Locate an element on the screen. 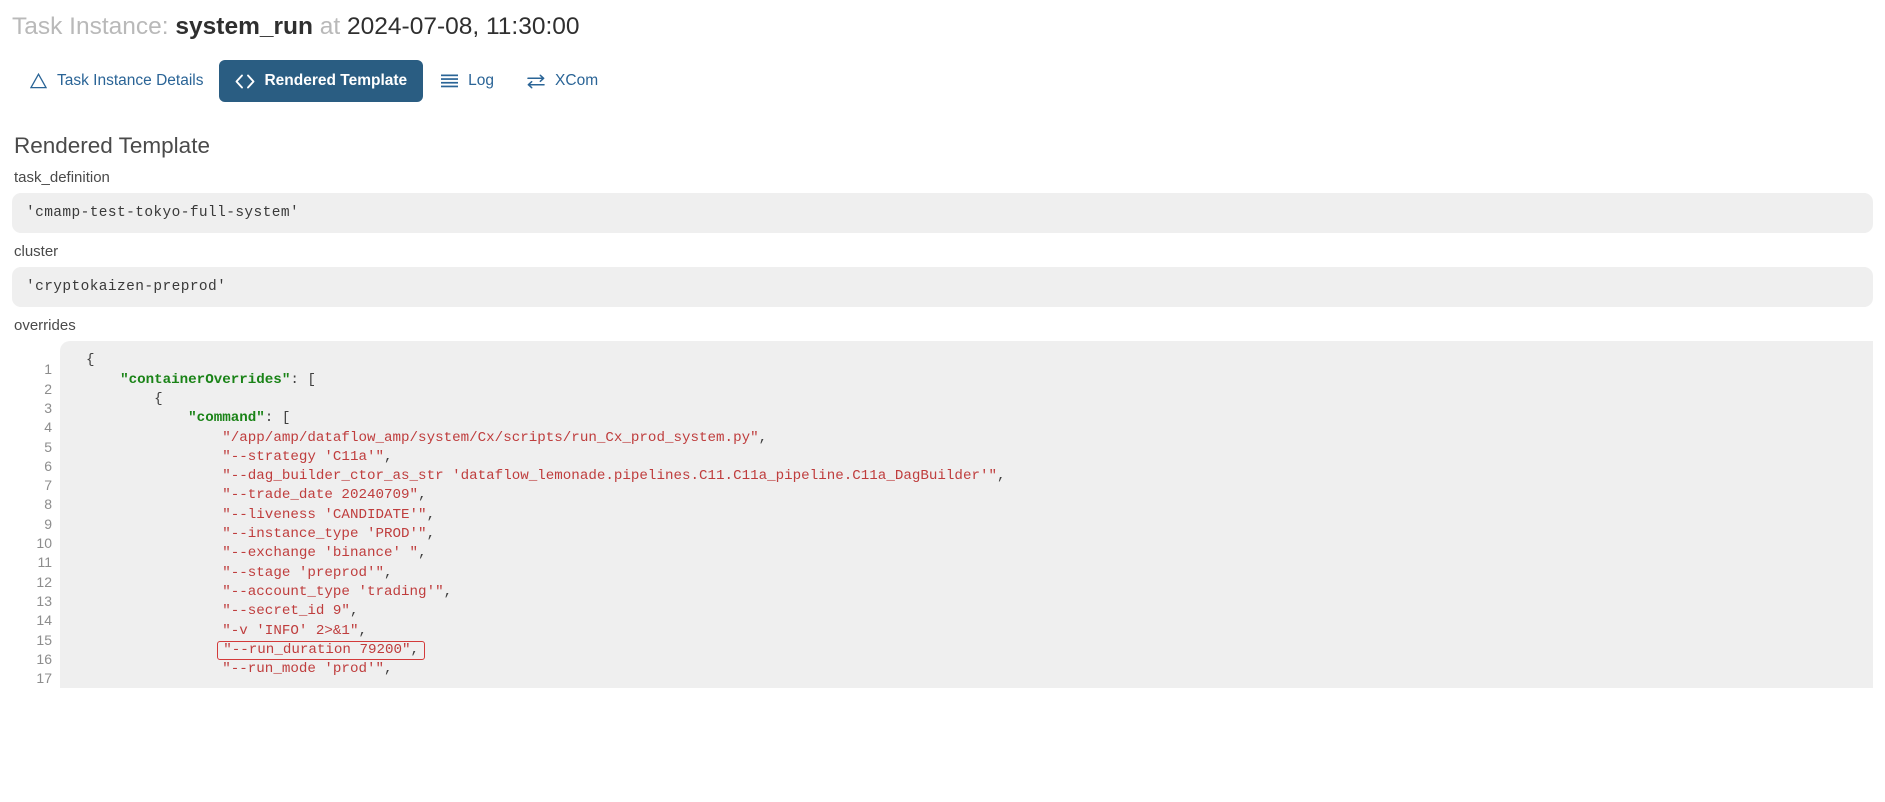 This screenshot has height=802, width=1885. token-key: "containerOverrides" is located at coordinates (205, 379).